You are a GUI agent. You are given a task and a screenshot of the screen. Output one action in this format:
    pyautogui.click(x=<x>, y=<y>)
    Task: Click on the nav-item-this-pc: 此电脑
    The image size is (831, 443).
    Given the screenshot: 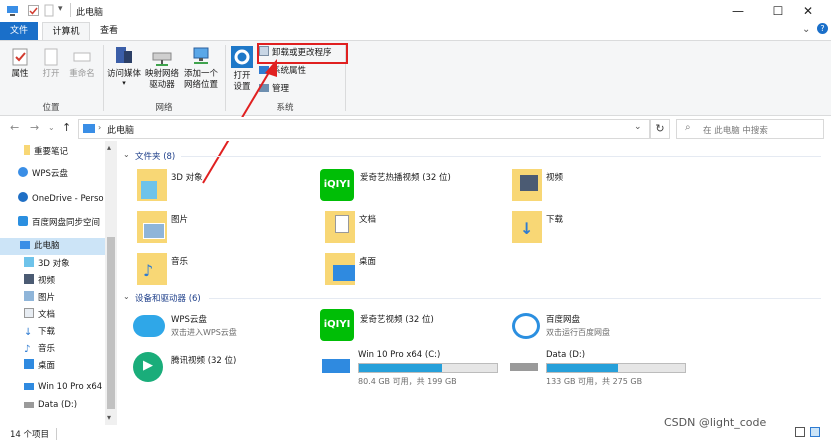 What is the action you would take?
    pyautogui.click(x=52, y=246)
    